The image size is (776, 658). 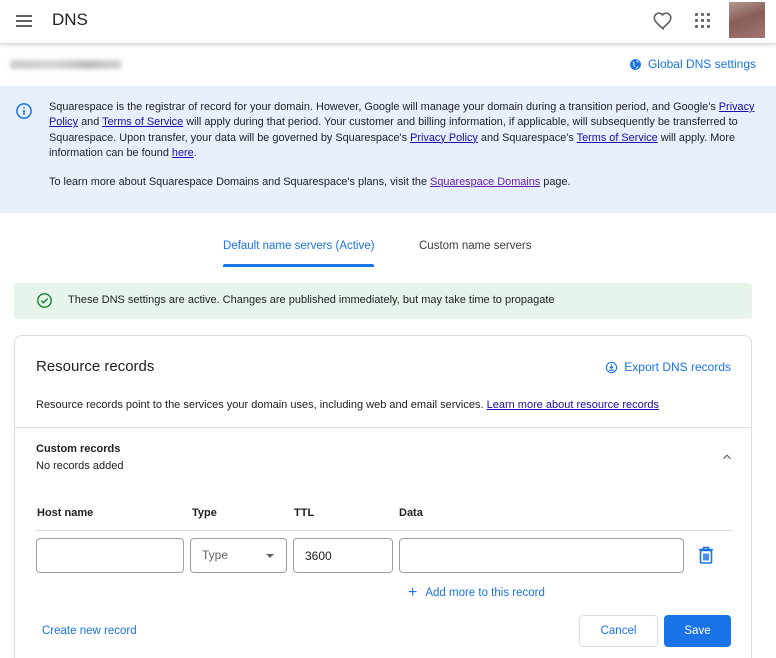 What do you see at coordinates (663, 21) in the screenshot?
I see `heart-icon` at bounding box center [663, 21].